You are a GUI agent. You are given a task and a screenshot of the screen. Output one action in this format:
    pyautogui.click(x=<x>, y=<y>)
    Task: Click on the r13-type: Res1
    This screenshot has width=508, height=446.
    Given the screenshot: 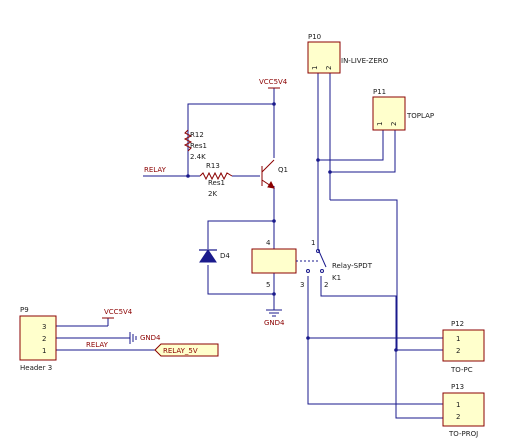 What is the action you would take?
    pyautogui.click(x=216, y=183)
    